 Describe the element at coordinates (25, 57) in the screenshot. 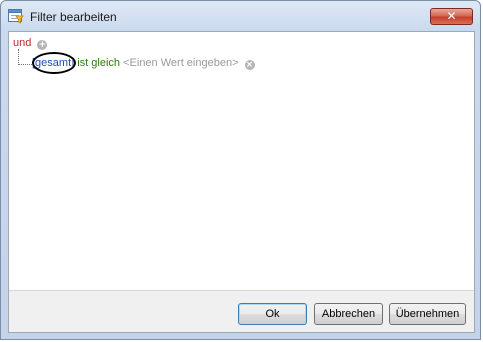

I see `tree-connector` at that location.